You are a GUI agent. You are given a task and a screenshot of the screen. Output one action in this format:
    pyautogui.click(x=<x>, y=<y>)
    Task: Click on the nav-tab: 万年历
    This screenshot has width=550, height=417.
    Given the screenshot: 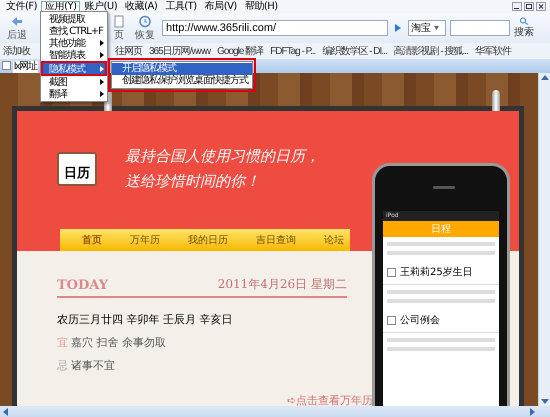 What is the action you would take?
    pyautogui.click(x=145, y=240)
    